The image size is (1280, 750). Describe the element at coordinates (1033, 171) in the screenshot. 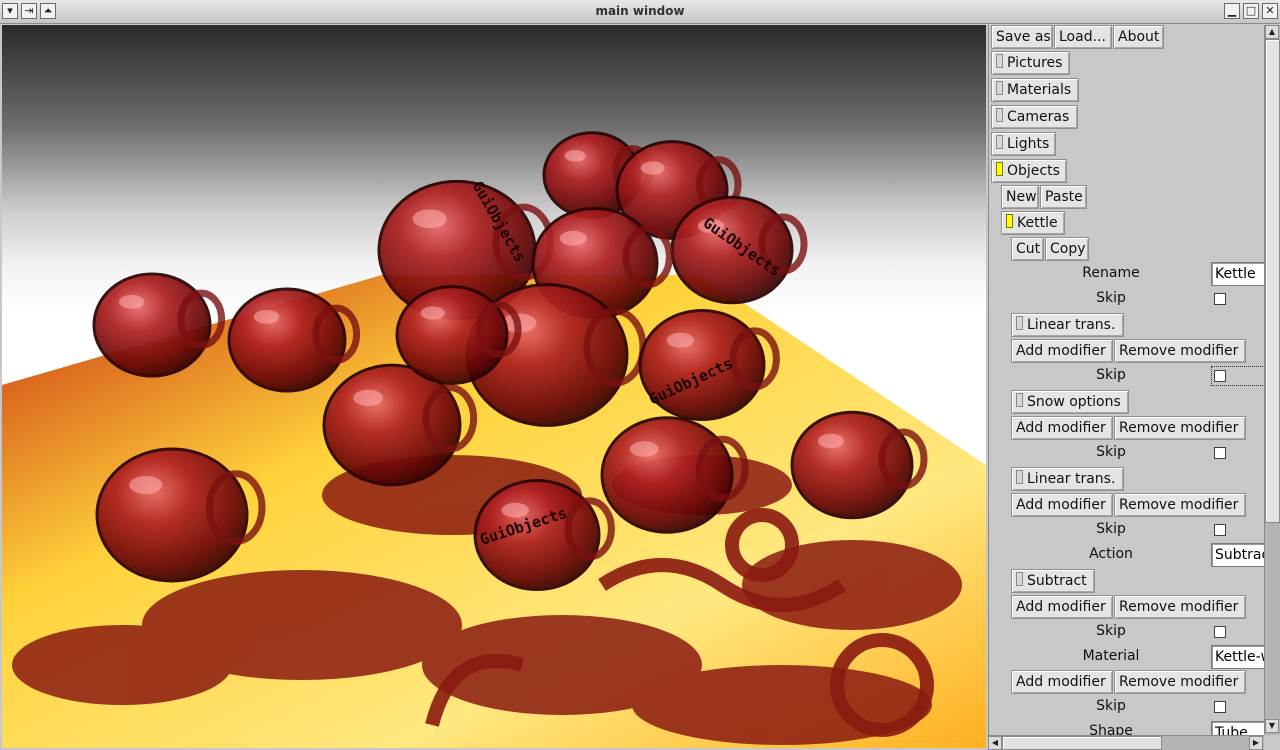

I see `objects-label: Objects` at that location.